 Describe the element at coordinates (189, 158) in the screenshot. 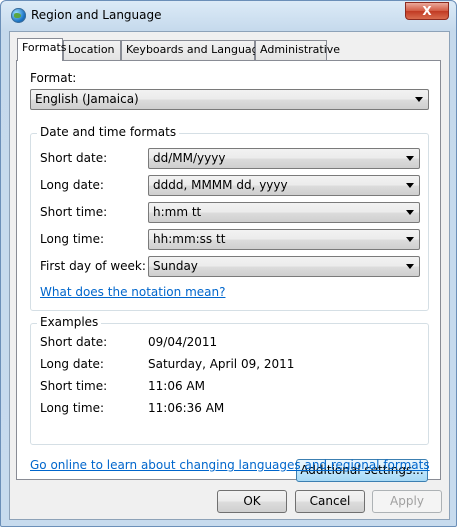

I see `short-date-value: dd/MM/yyyy` at that location.